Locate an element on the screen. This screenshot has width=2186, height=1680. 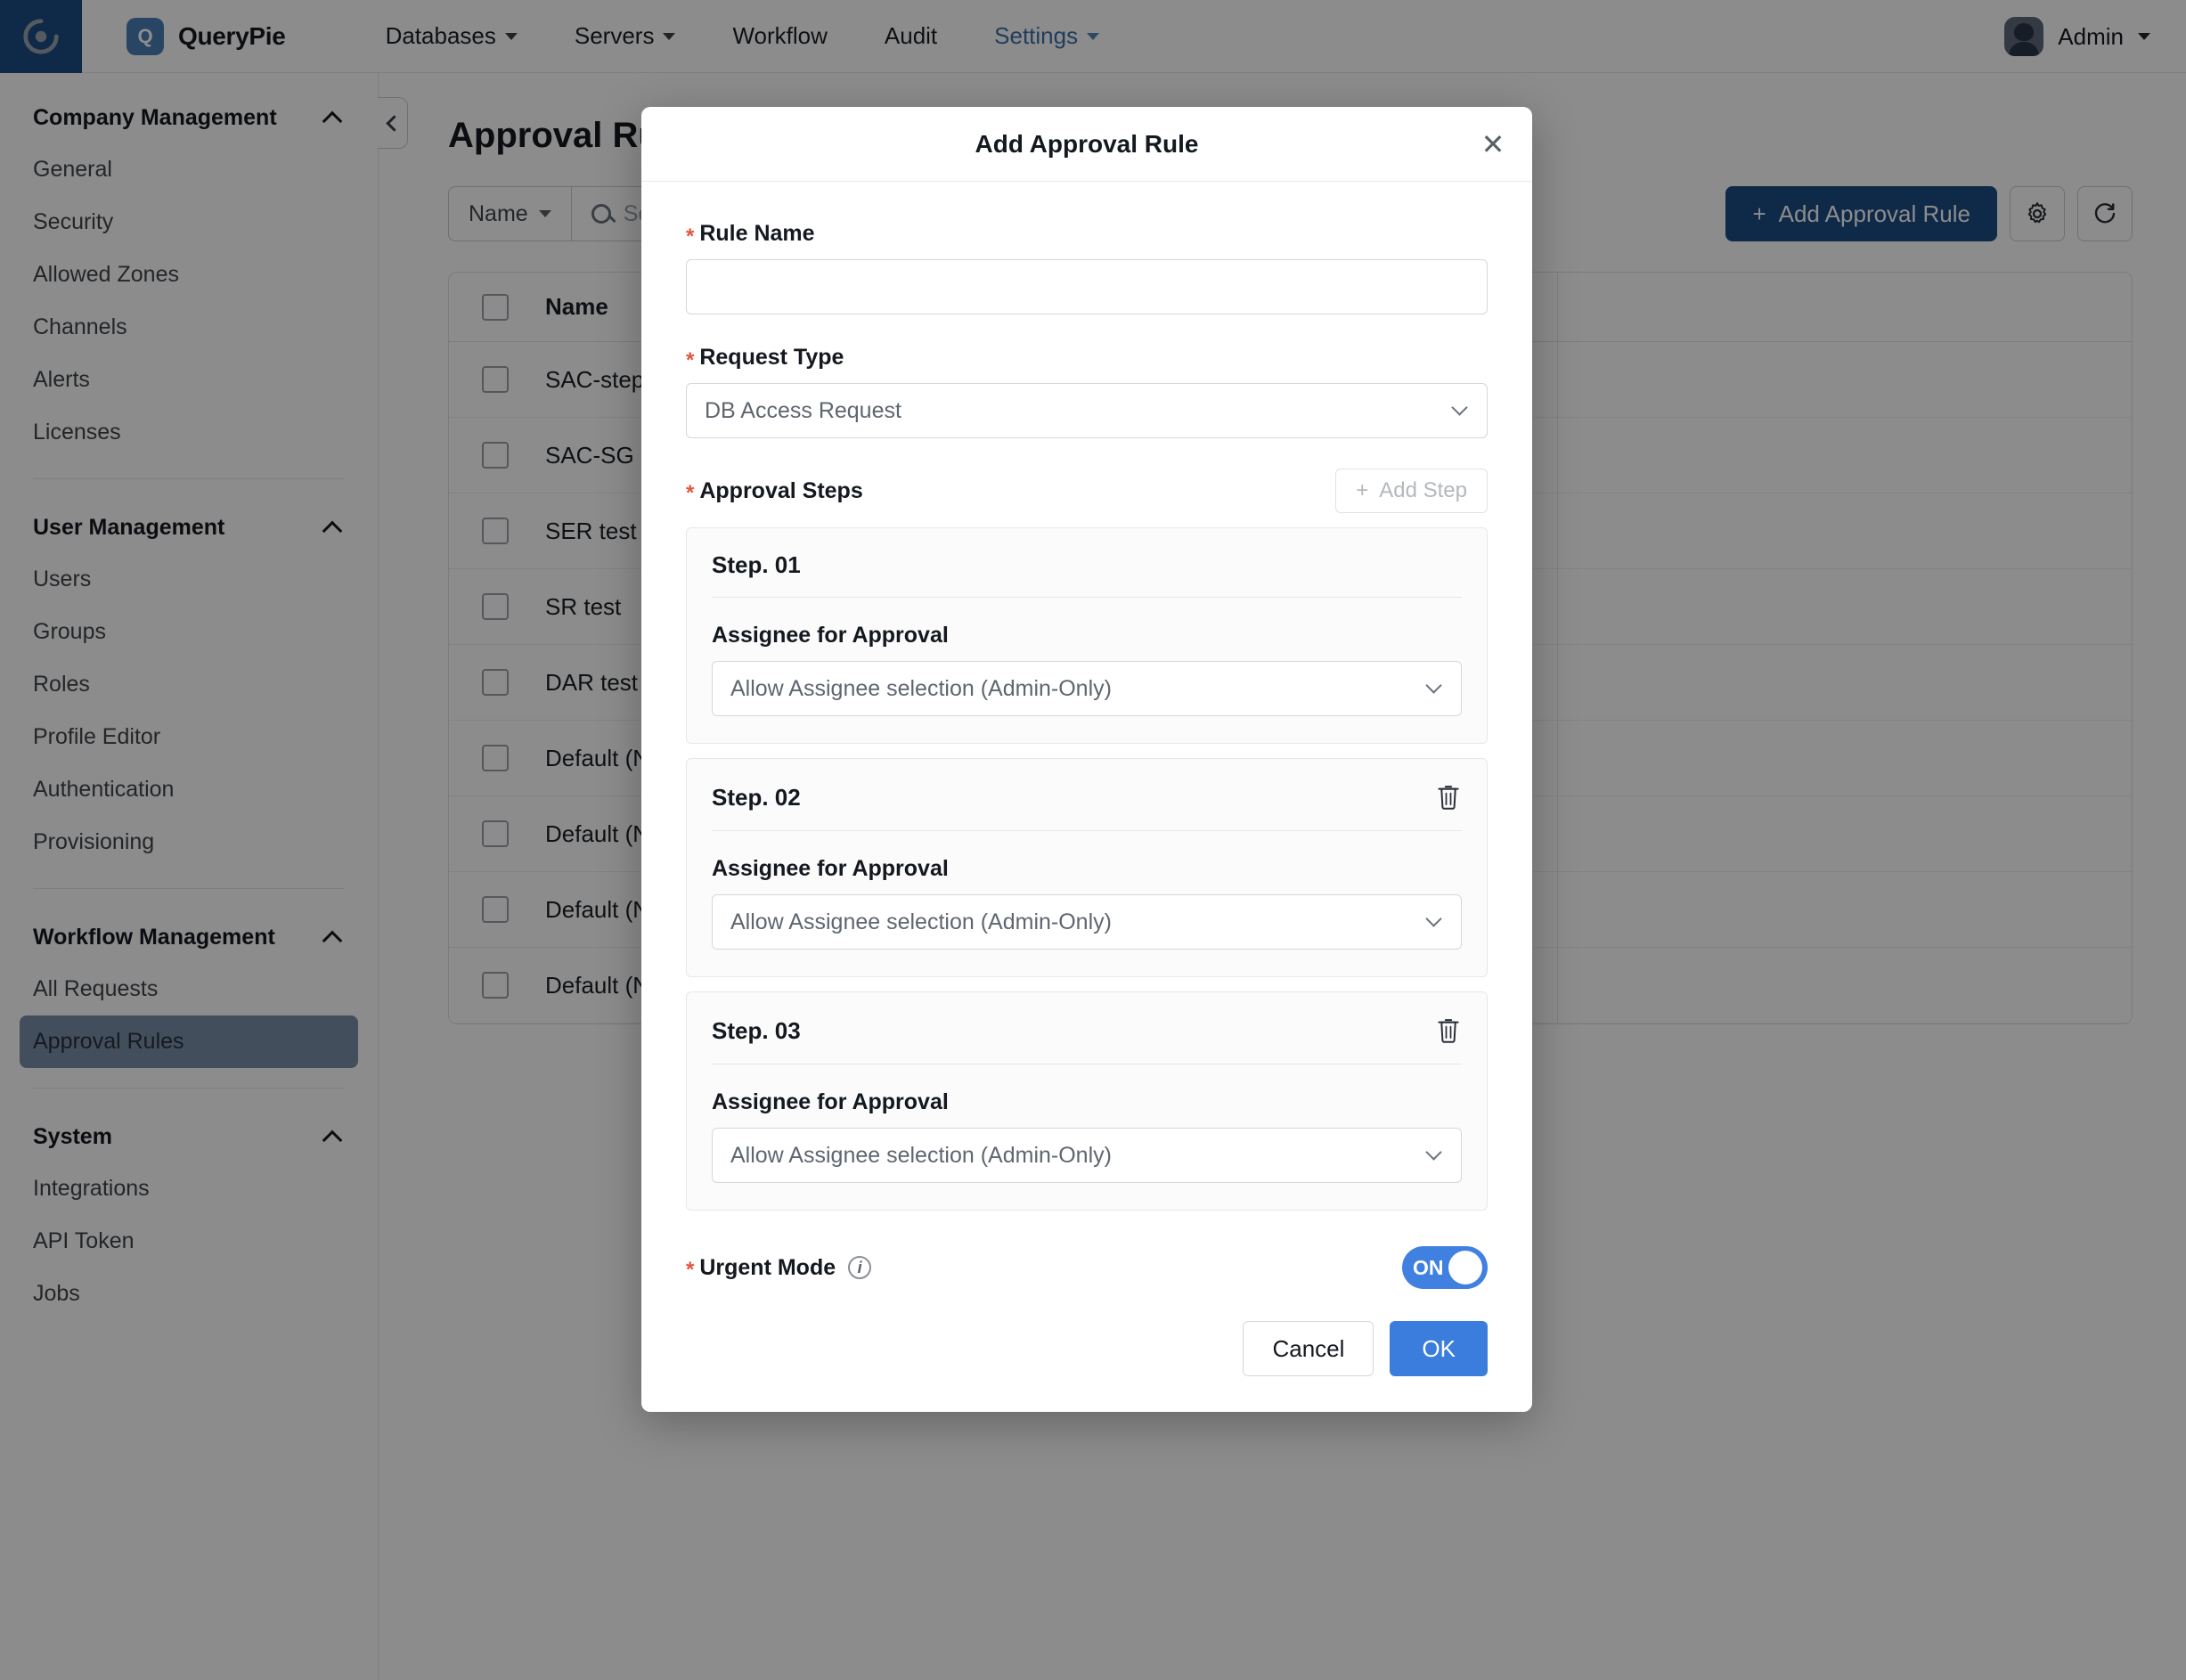
add-step-button: + Add Step is located at coordinates (1411, 491).